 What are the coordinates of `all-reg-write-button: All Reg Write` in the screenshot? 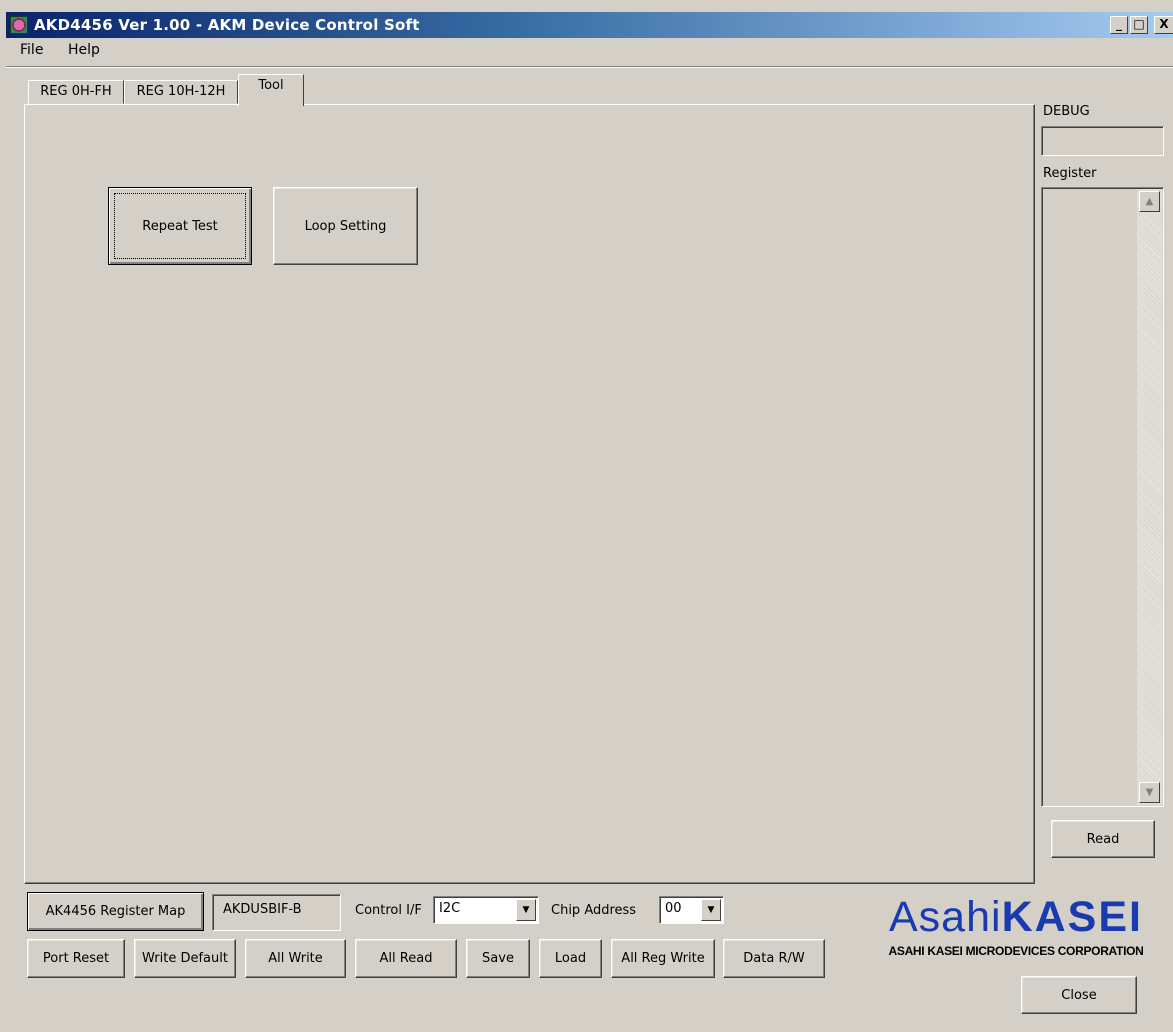 It's located at (663, 958).